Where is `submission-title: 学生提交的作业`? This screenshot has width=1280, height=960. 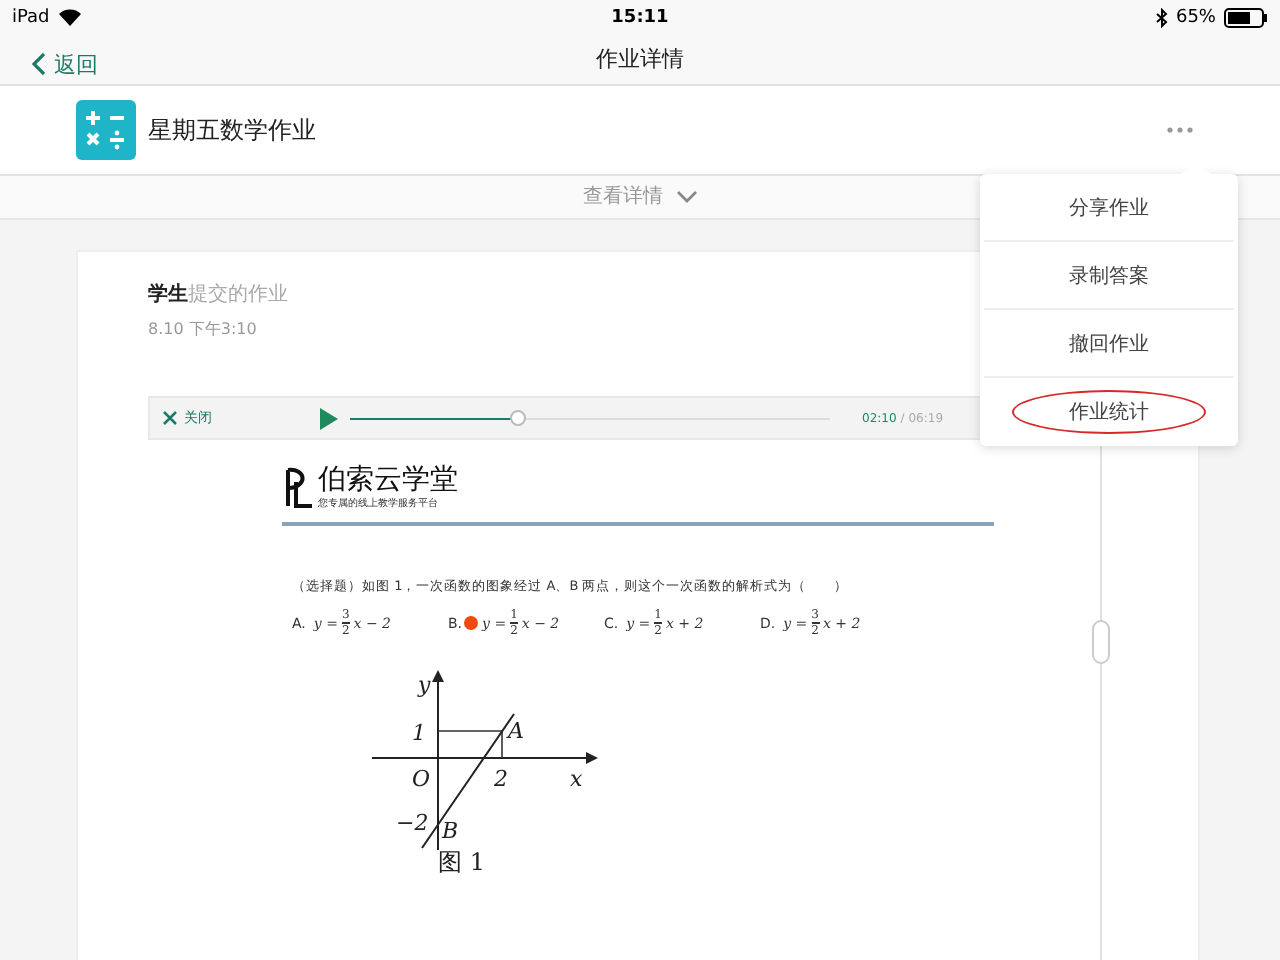
submission-title: 学生提交的作业 is located at coordinates (219, 295).